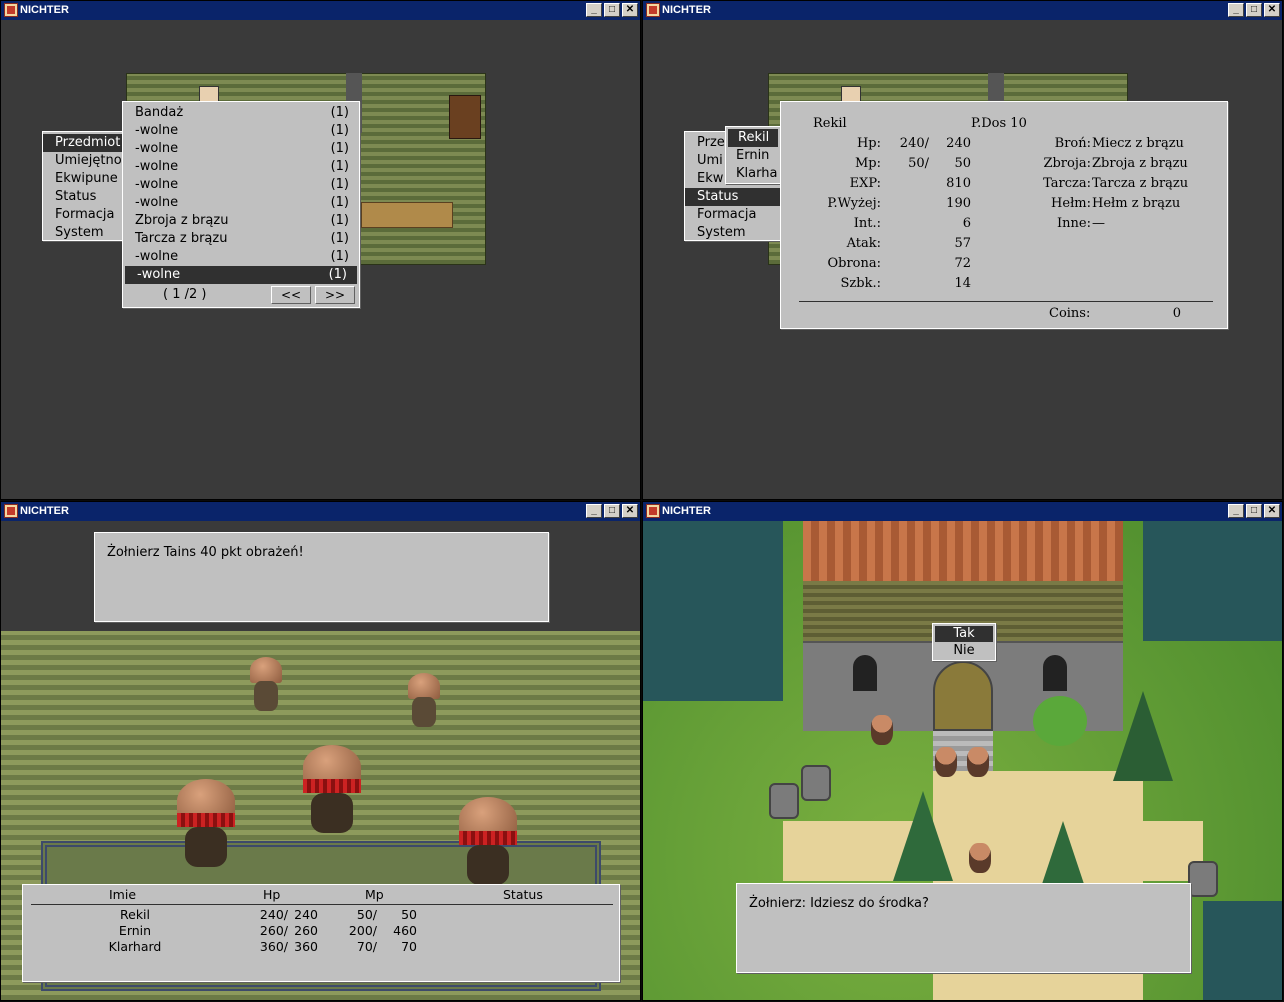 The image size is (1284, 1002). Describe the element at coordinates (241, 221) in the screenshot. I see `inventory-item: Zbroja z brązu (1)` at that location.